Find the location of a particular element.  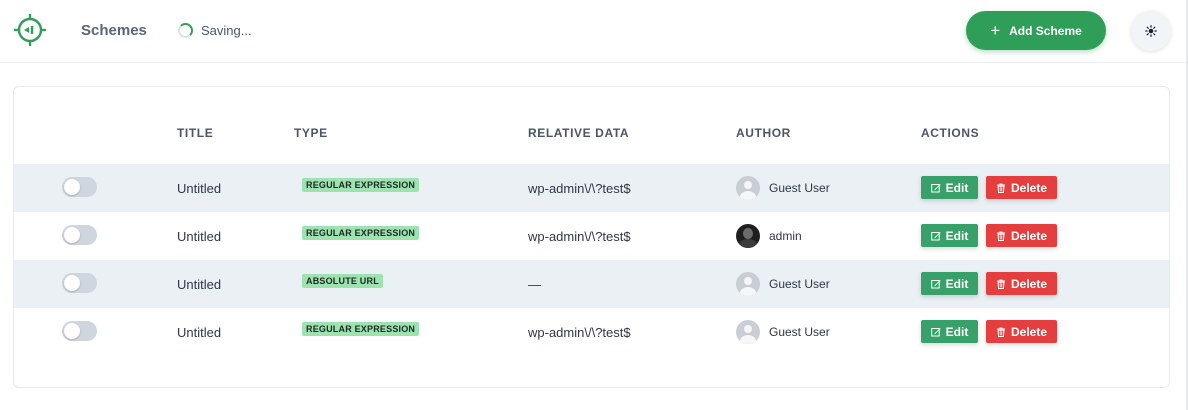

column-header-title: TITLE is located at coordinates (195, 133).